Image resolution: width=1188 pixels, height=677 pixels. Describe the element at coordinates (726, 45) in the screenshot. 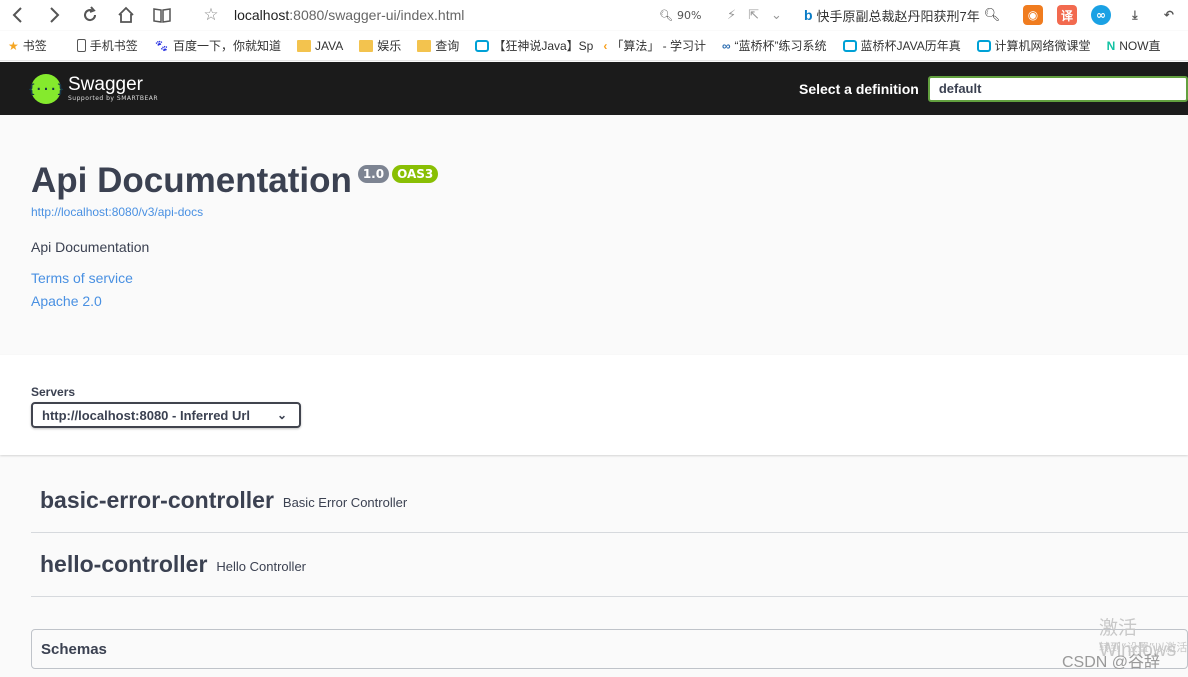

I see `lanqiao-icon: ∞` at that location.